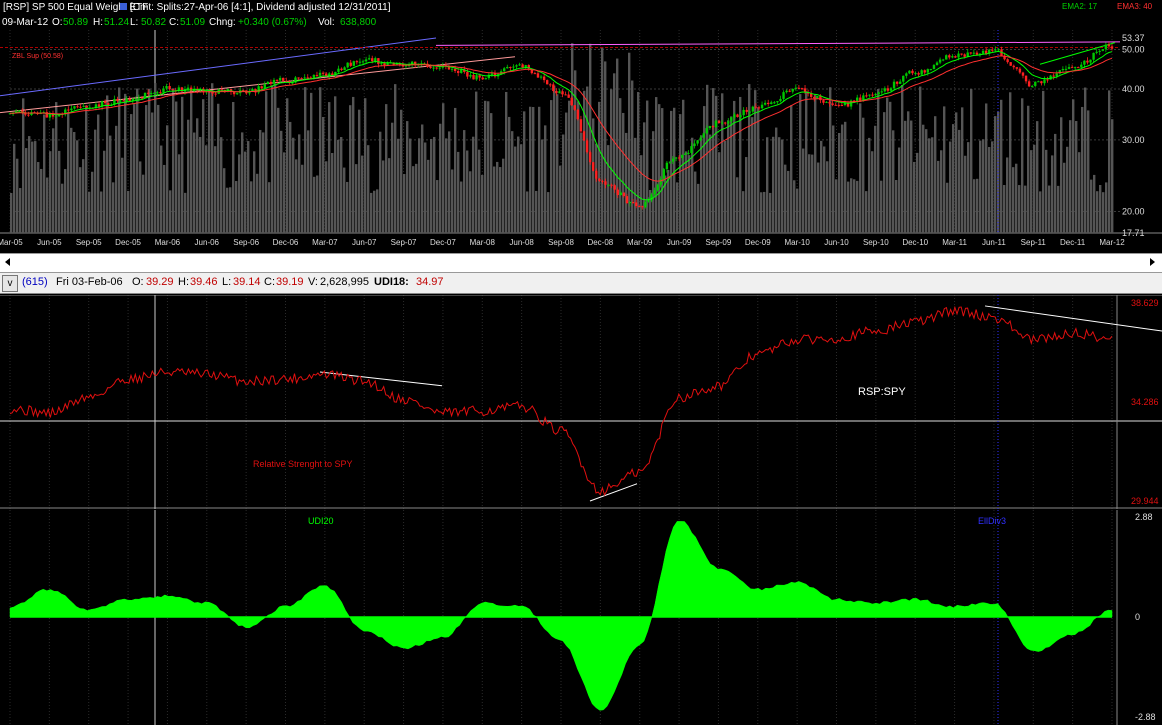 The width and height of the screenshot is (1162, 725). I want to click on panel-toggle-button: v, so click(10, 283).